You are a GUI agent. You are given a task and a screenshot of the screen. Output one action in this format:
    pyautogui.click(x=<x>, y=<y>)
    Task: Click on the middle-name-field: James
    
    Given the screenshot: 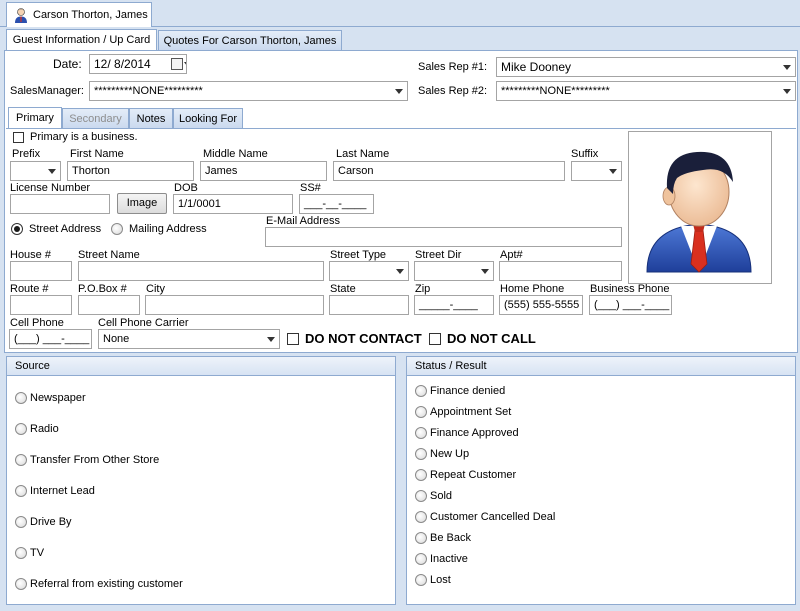 What is the action you would take?
    pyautogui.click(x=263, y=171)
    